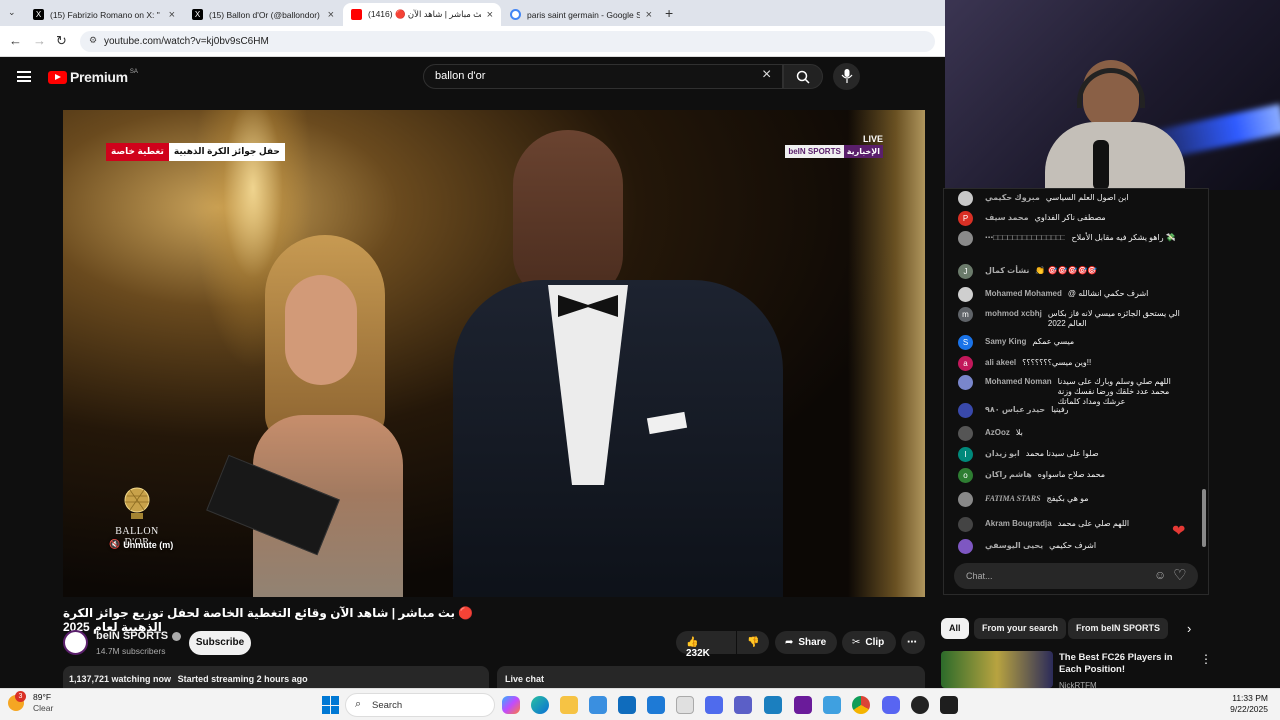  What do you see at coordinates (1015, 409) in the screenshot?
I see `chat-author: حيدر عباس ٩٨٠` at bounding box center [1015, 409].